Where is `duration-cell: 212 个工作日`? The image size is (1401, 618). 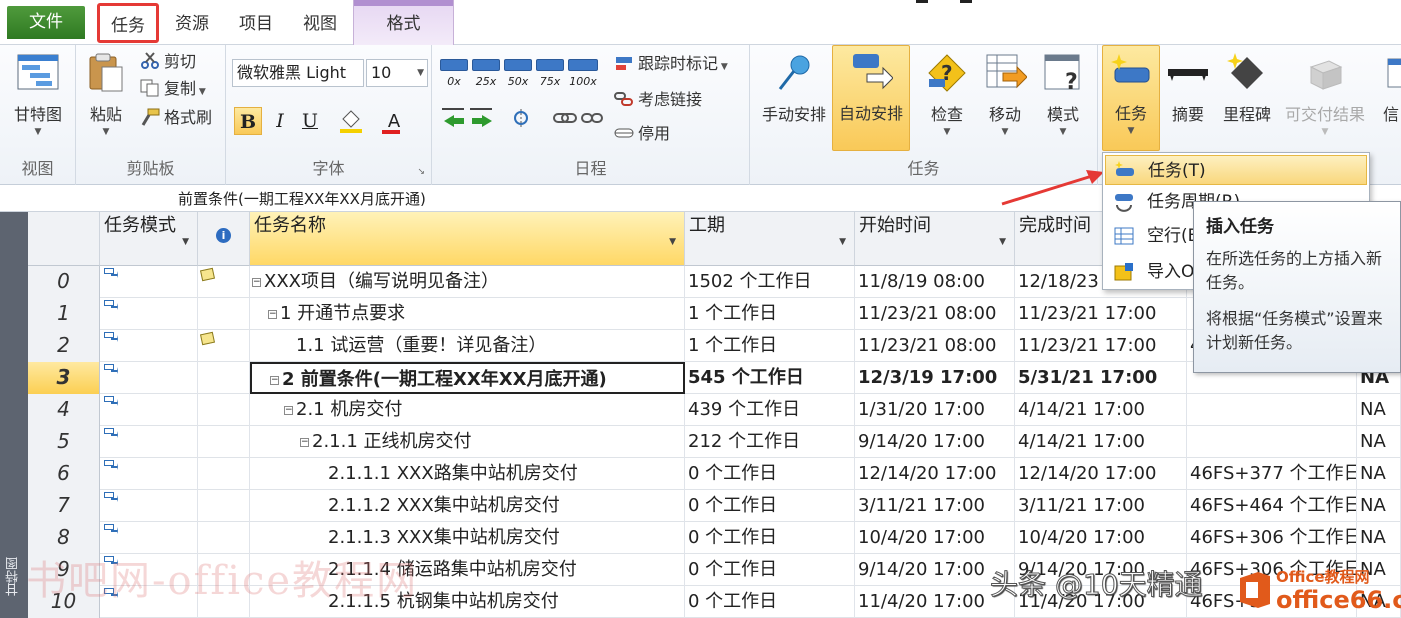 duration-cell: 212 个工作日 is located at coordinates (770, 442).